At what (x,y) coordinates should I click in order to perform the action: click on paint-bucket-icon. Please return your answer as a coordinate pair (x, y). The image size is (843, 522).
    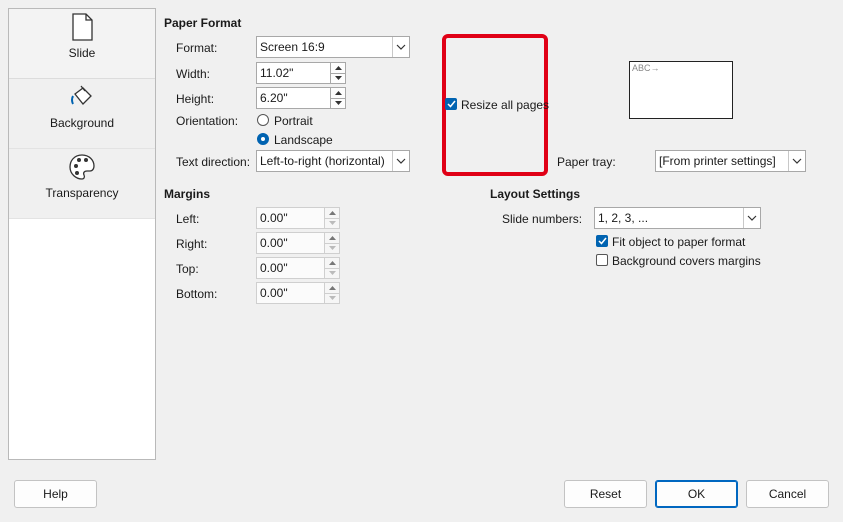
    Looking at the image, I should click on (81, 95).